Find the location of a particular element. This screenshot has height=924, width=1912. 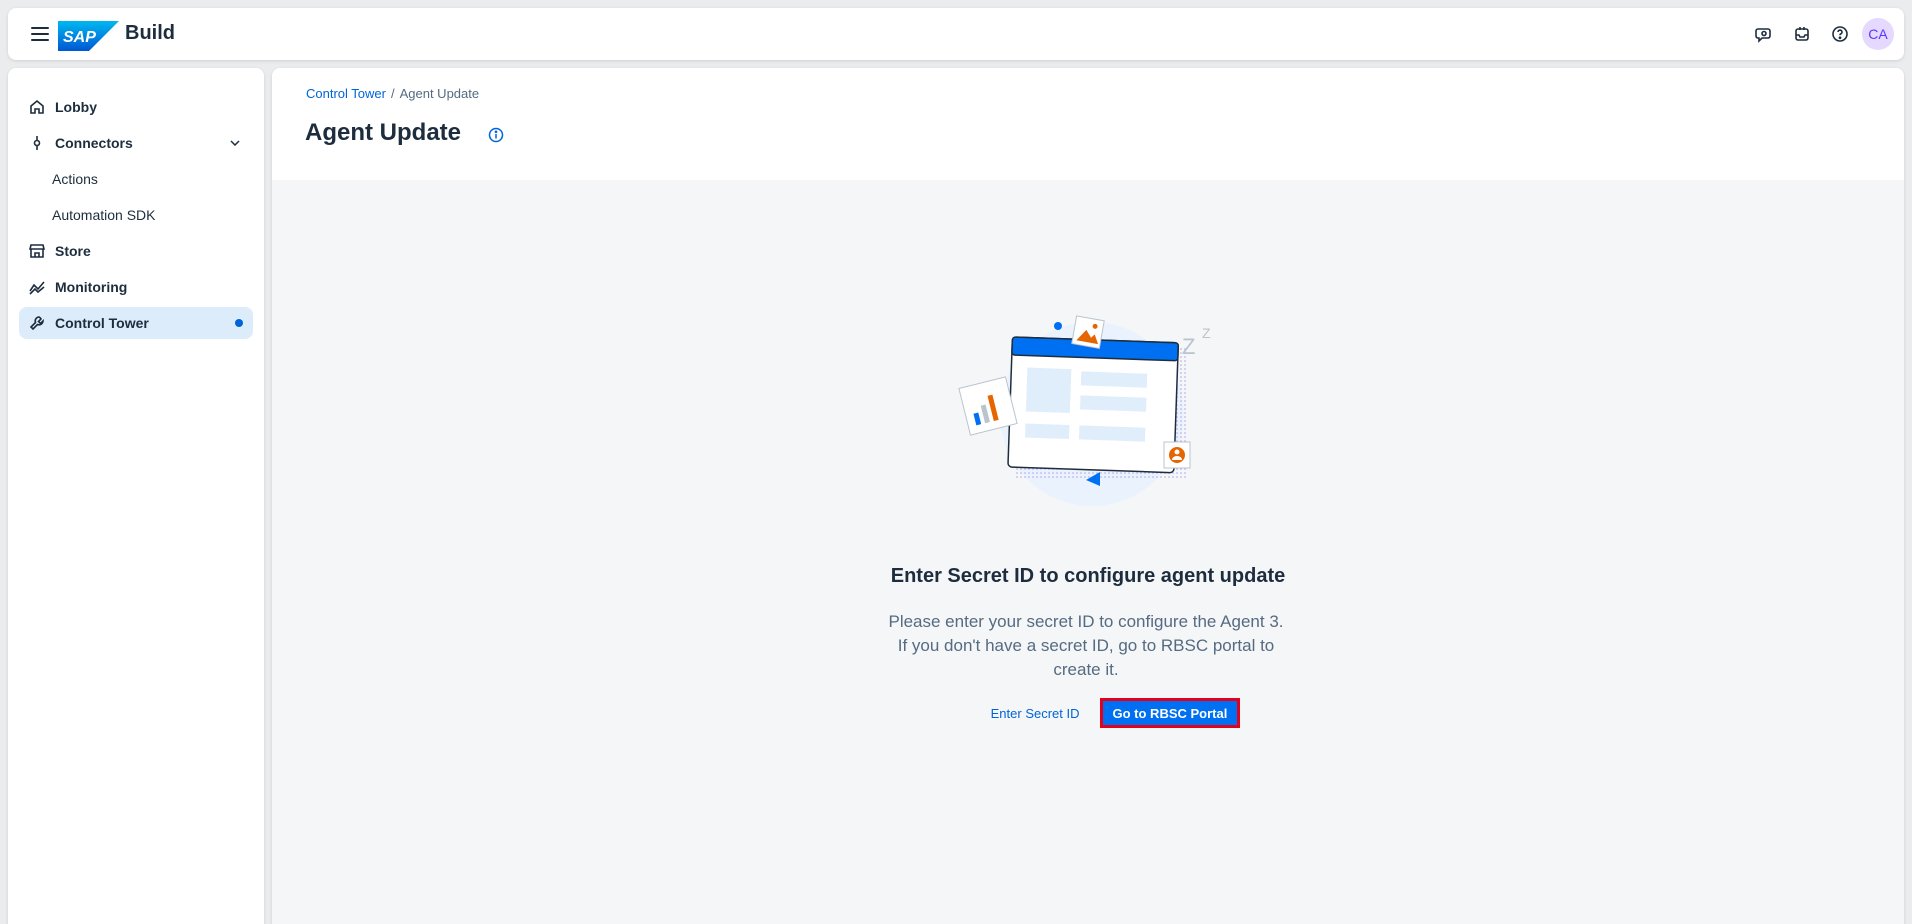

enter-secret-id-button: Enter Secret ID is located at coordinates (1035, 713).